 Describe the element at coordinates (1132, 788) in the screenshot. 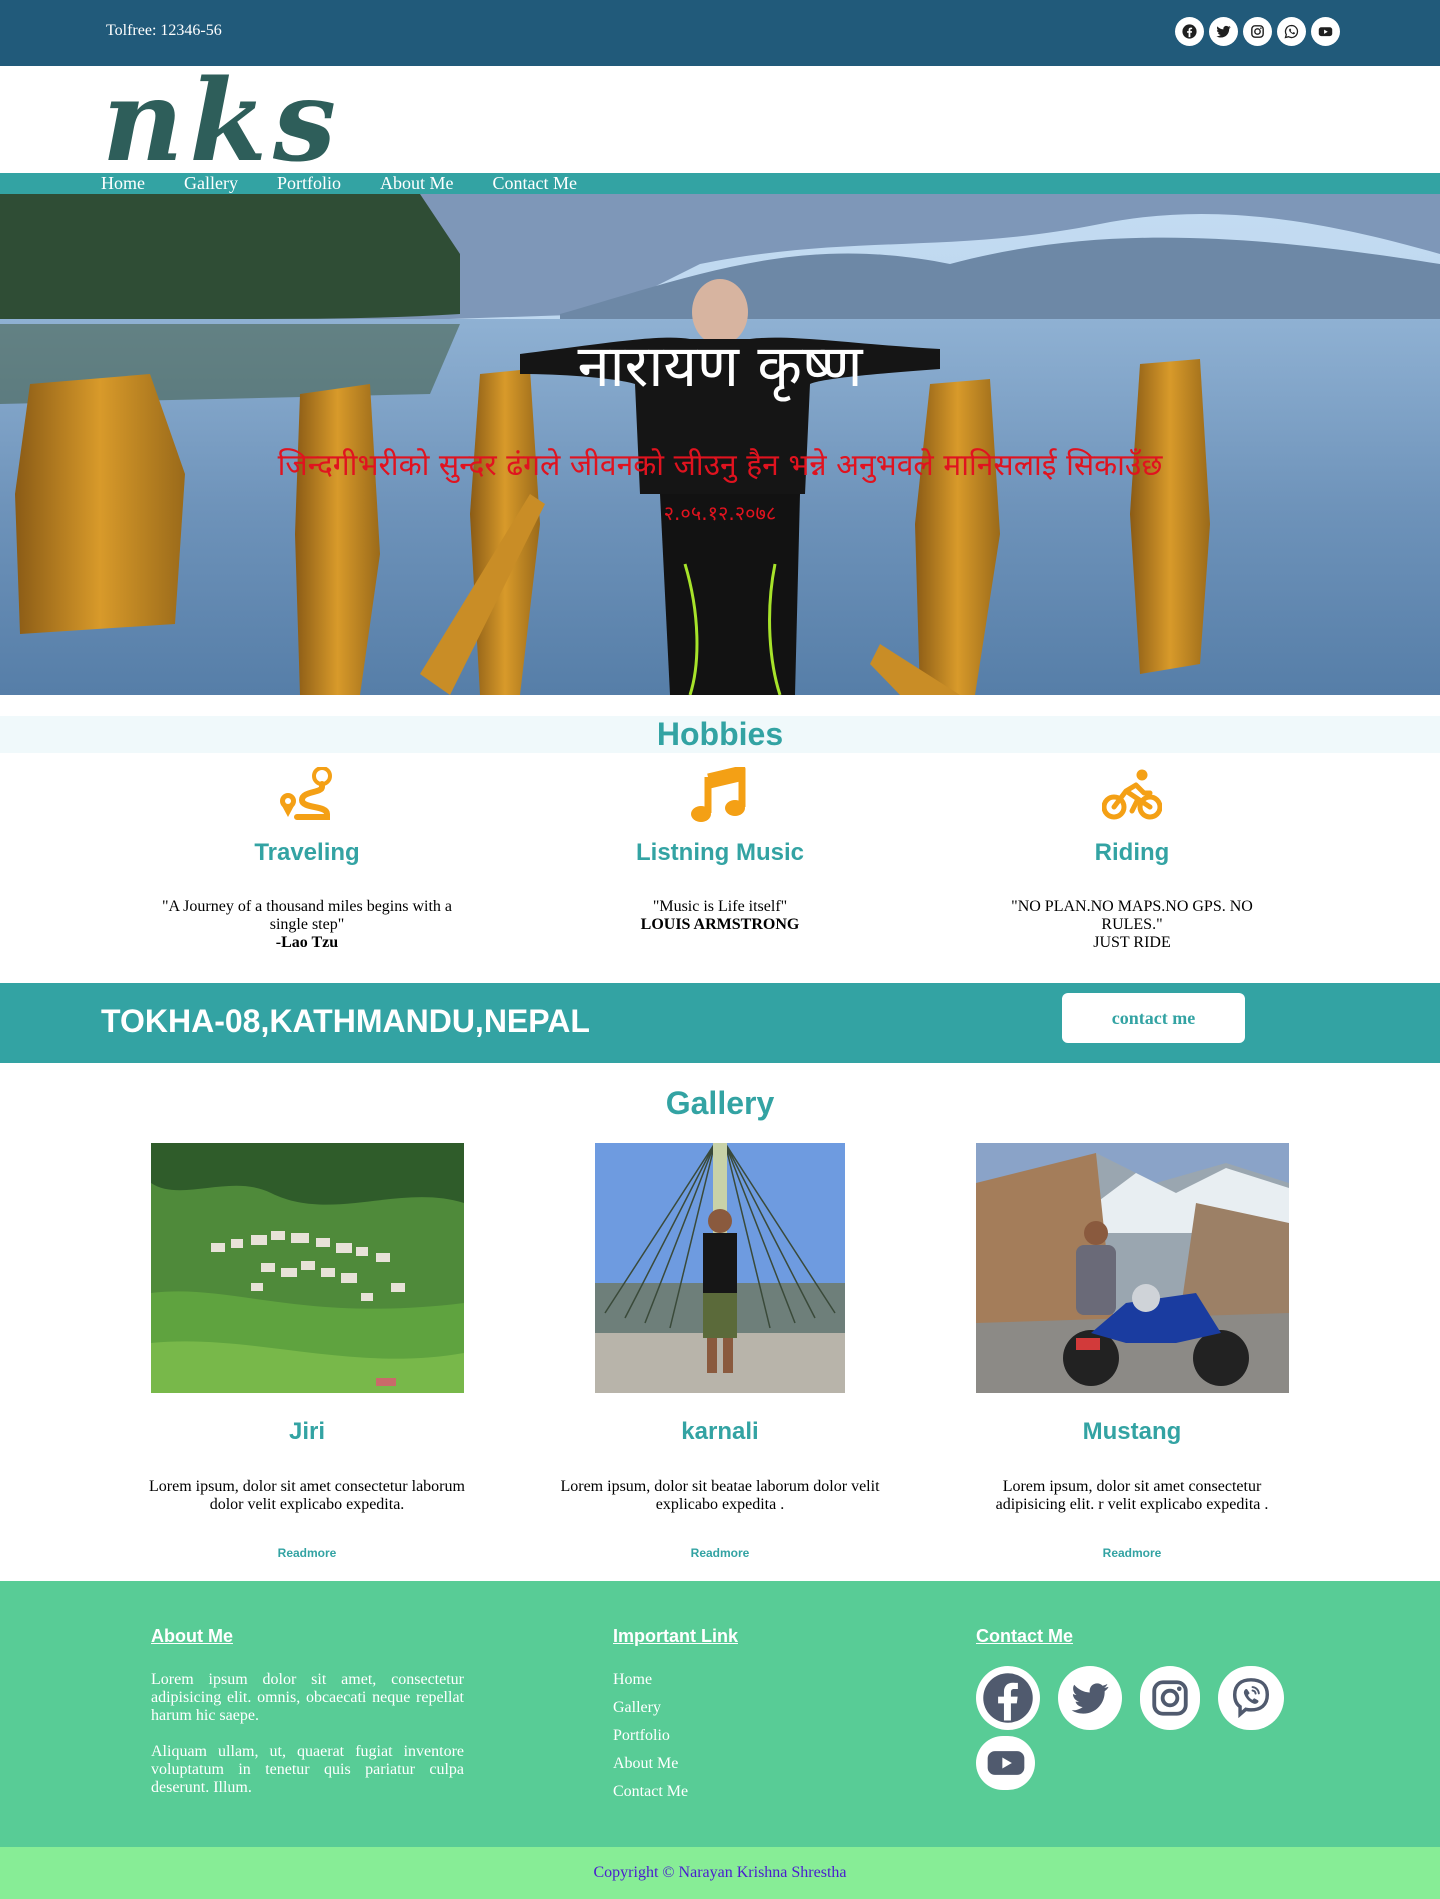

I see `bicycle-icon` at that location.